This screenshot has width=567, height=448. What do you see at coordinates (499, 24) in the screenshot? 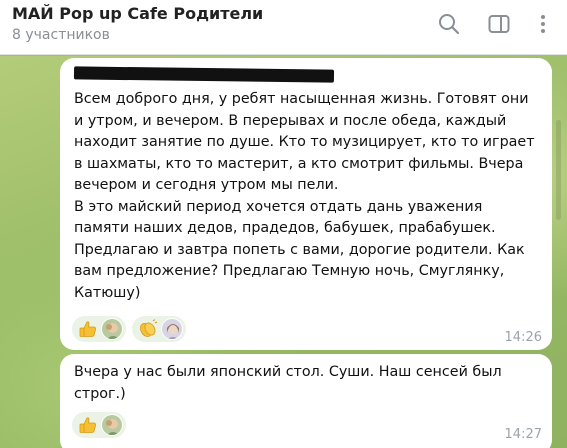
I see `sidebar-toggle-icon` at bounding box center [499, 24].